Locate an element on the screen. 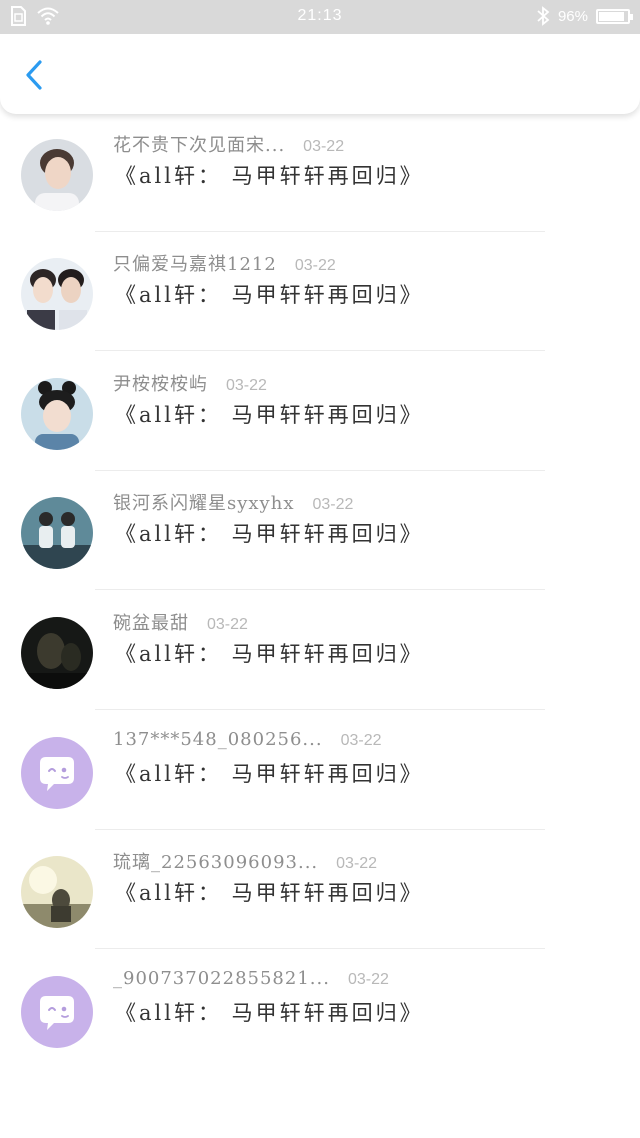 The image size is (640, 1138). item-meta: 只偏爱马嘉祺1212 03-22 is located at coordinates (224, 263).